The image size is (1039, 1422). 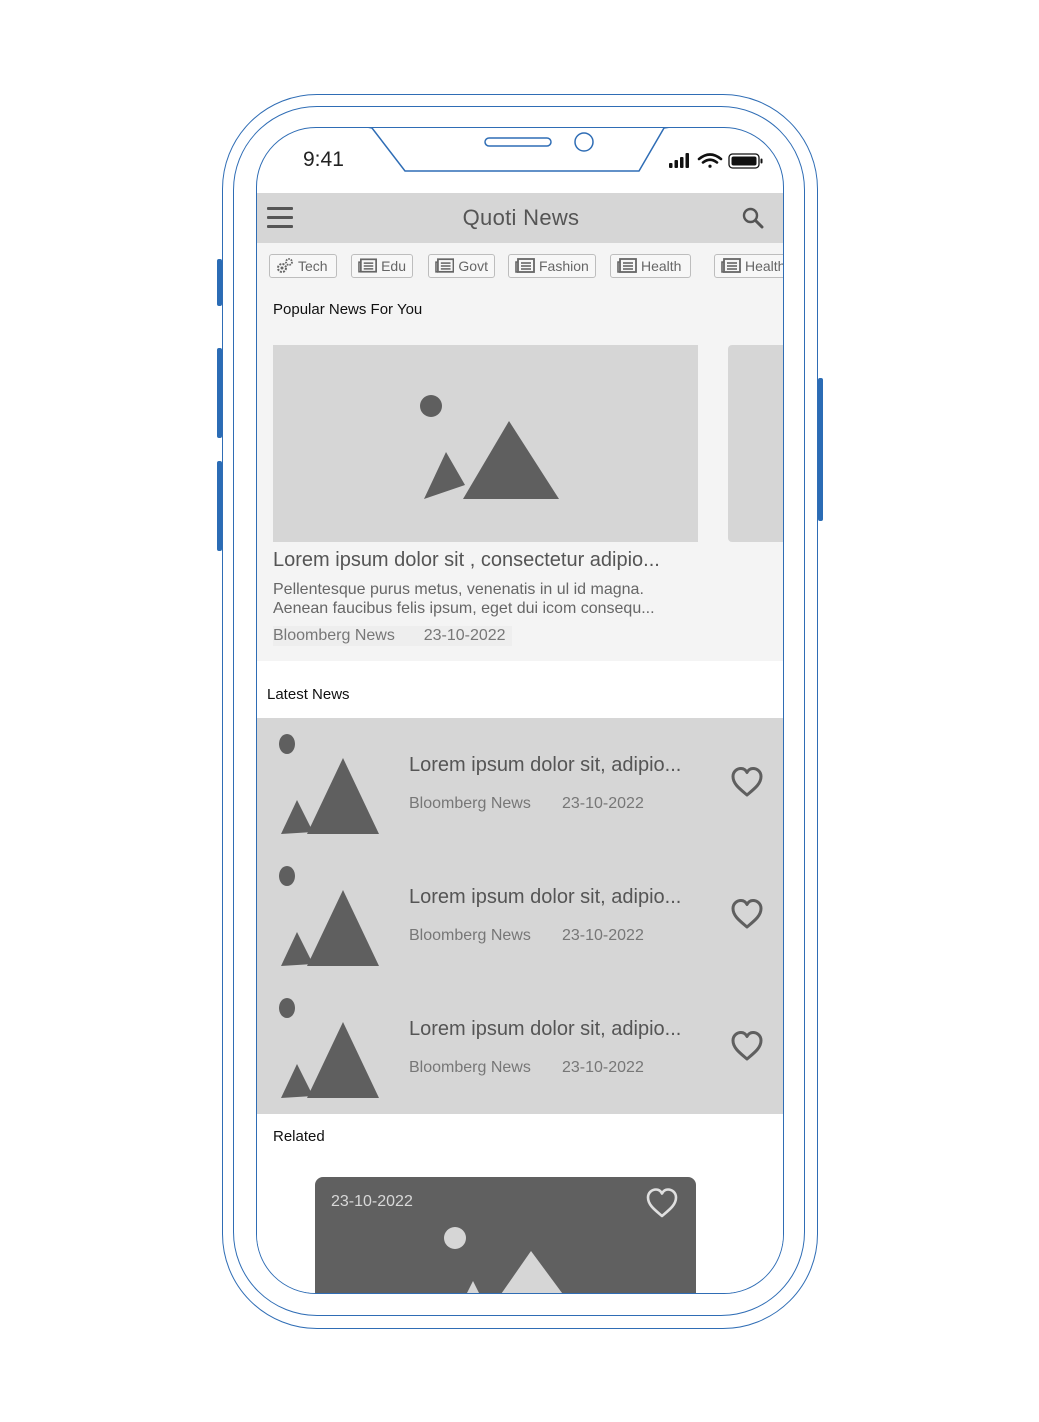 I want to click on related-card: 23-10-2022, so click(x=505, y=1235).